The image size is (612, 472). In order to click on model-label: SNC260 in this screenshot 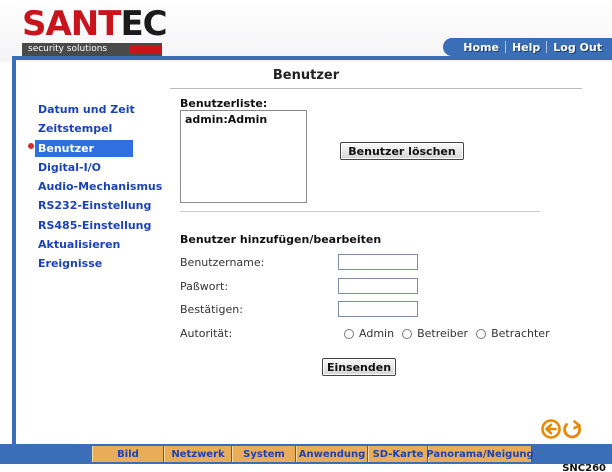, I will do `click(584, 467)`.